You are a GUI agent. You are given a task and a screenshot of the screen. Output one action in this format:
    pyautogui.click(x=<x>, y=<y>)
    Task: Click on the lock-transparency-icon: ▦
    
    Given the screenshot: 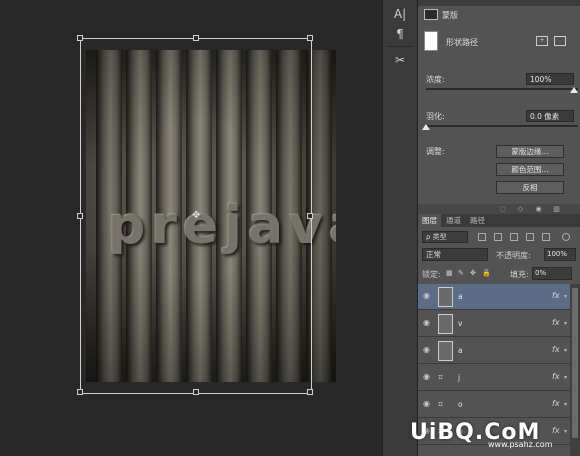 What is the action you would take?
    pyautogui.click(x=449, y=273)
    